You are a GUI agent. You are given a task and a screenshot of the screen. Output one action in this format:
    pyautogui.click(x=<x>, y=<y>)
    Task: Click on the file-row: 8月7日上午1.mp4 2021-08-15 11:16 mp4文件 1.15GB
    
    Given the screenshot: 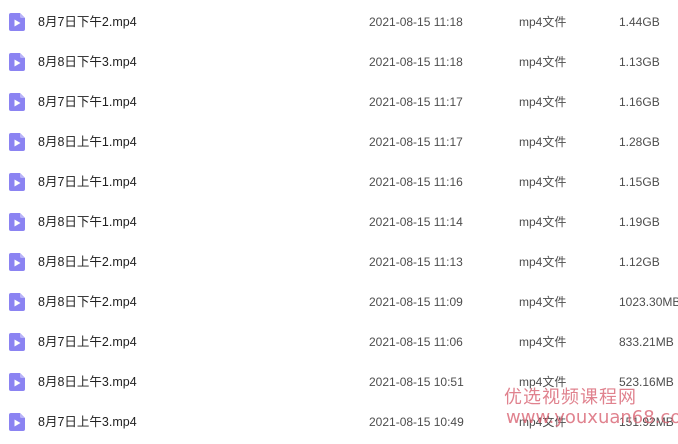 What is the action you would take?
    pyautogui.click(x=339, y=182)
    